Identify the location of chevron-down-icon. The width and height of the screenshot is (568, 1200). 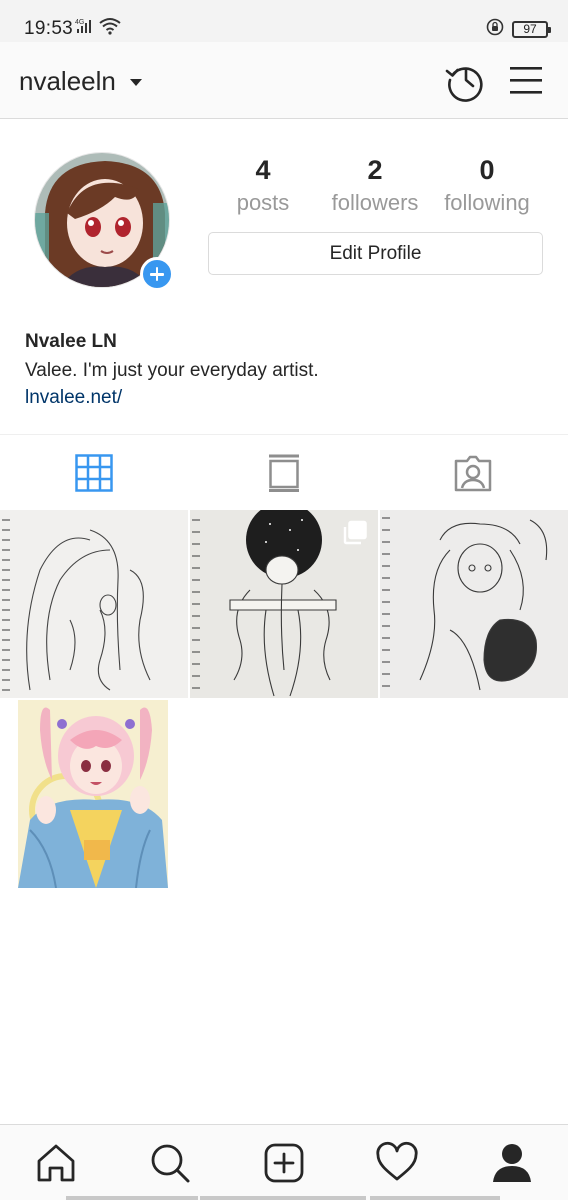
(135, 82).